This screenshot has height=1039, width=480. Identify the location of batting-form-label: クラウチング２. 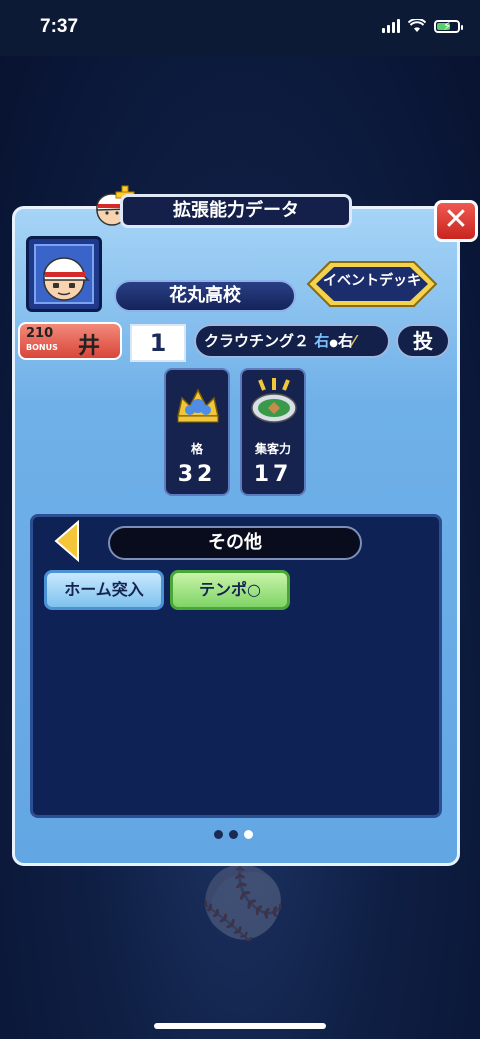
(257, 341).